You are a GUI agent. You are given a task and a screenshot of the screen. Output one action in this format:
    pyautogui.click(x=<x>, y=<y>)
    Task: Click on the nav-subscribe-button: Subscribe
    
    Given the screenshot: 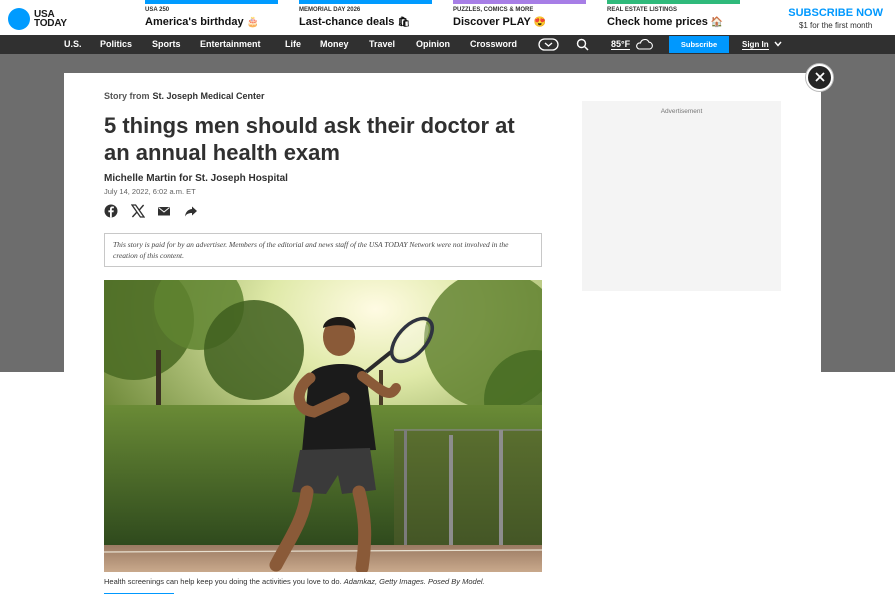 What is the action you would take?
    pyautogui.click(x=699, y=44)
    